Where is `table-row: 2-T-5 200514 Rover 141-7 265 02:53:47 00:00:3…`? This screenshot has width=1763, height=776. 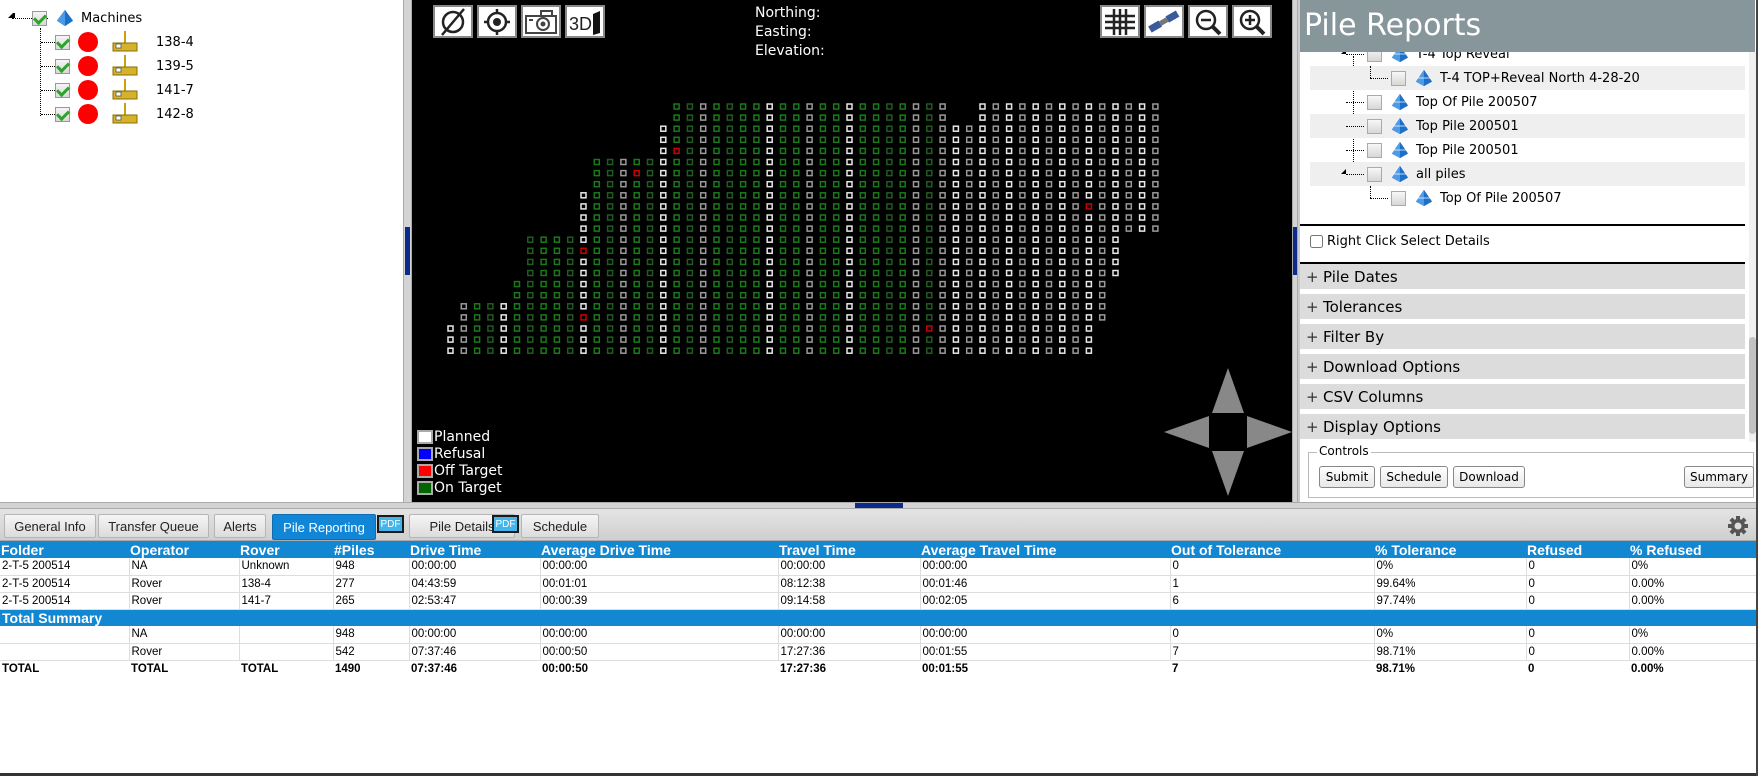
table-row: 2-T-5 200514 Rover 141-7 265 02:53:47 00:00:3… is located at coordinates (878, 601).